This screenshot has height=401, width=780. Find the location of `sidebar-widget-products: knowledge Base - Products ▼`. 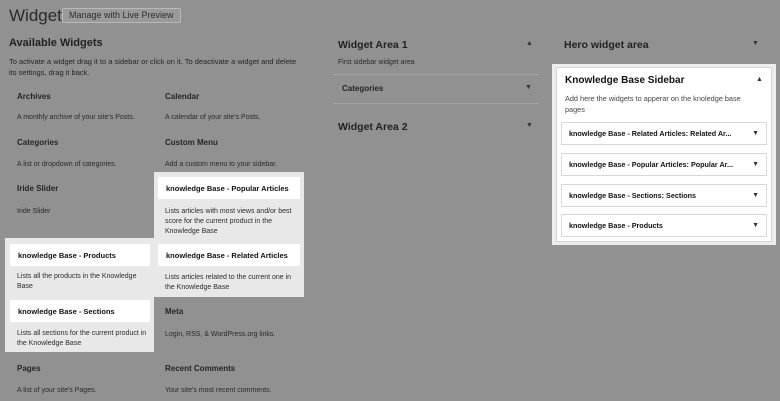

sidebar-widget-products: knowledge Base - Products ▼ is located at coordinates (664, 225).